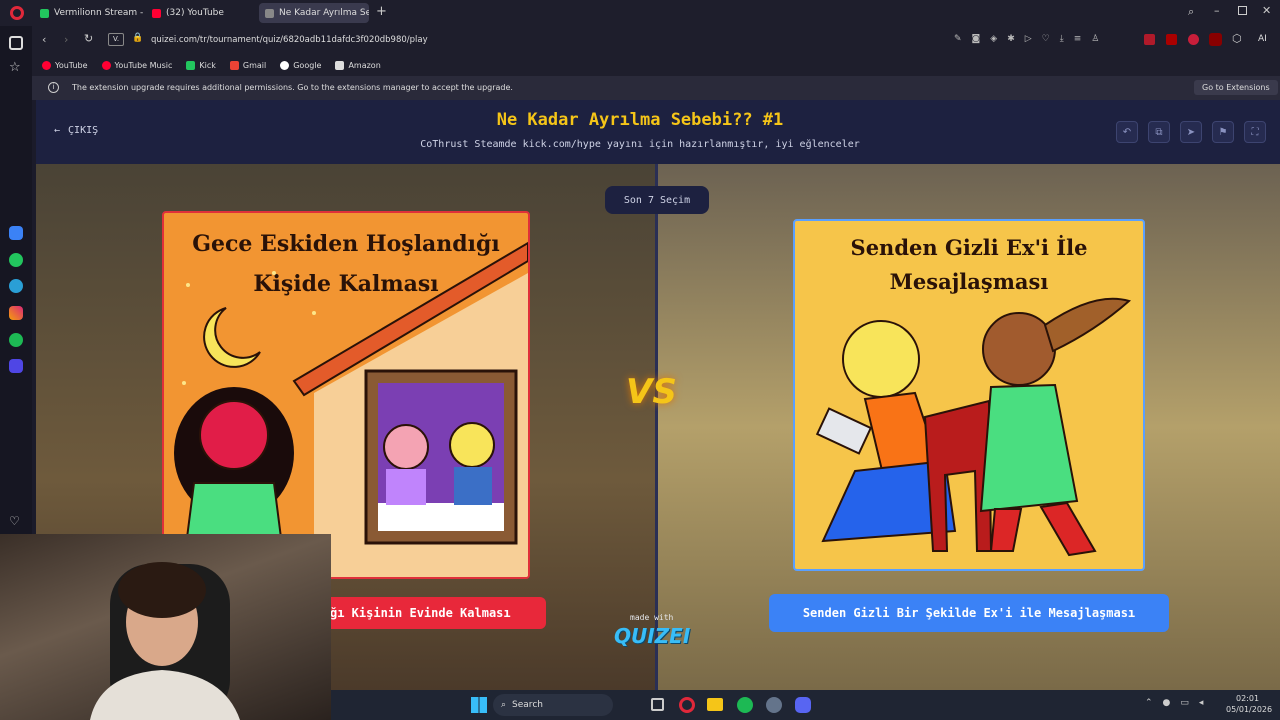 The image size is (1280, 720). I want to click on quiz-title: Ne Kadar Ayrılma Sebebi?? #1, so click(640, 120).